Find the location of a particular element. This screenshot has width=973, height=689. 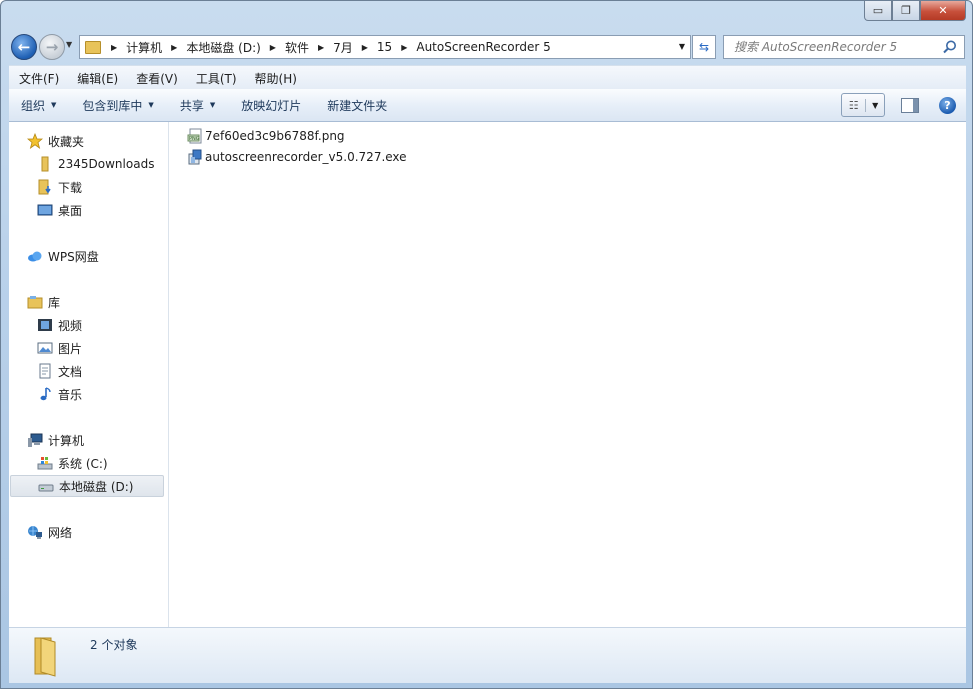

breadcrumb-software: 软件 is located at coordinates (297, 47).